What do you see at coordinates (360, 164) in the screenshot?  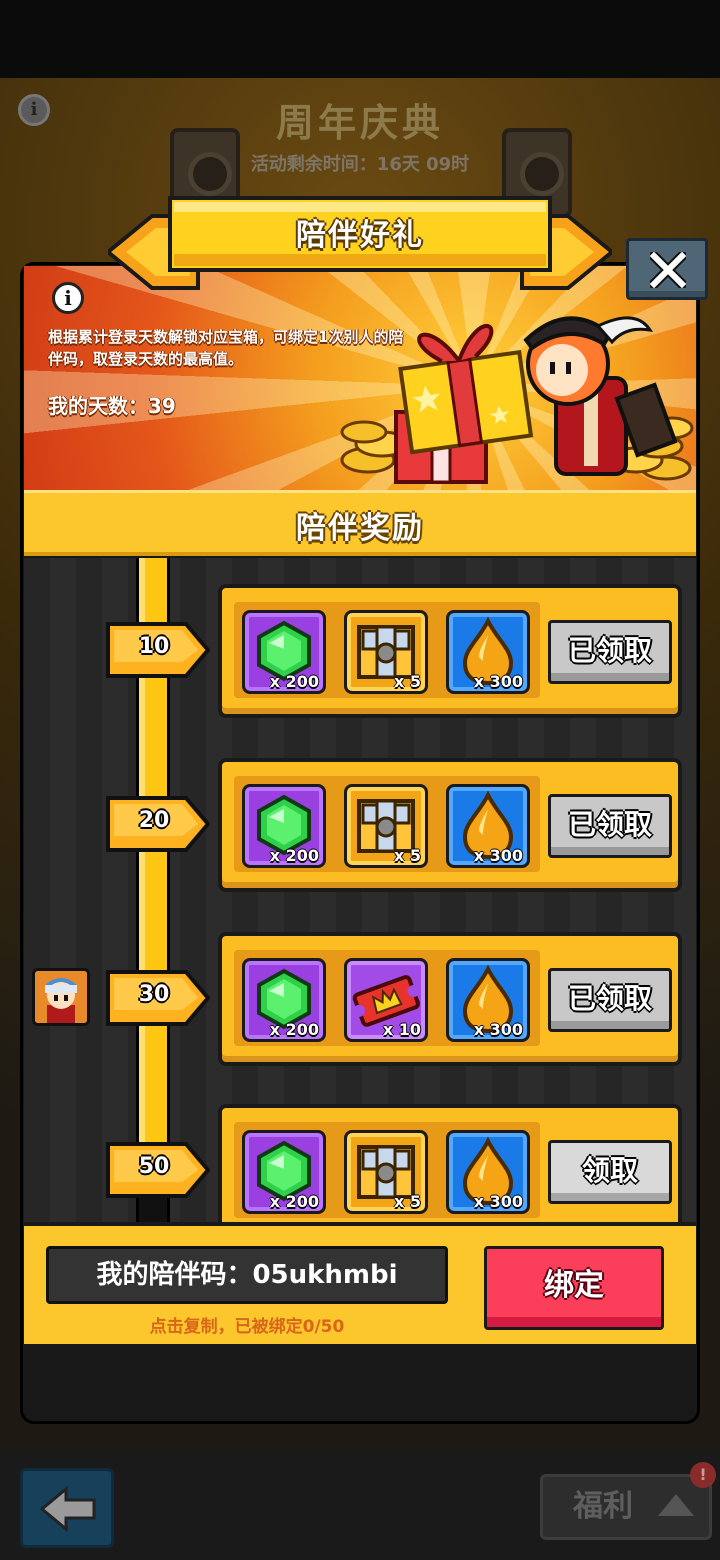 I see `event-timer: 活动剩余时间：16天 09时` at bounding box center [360, 164].